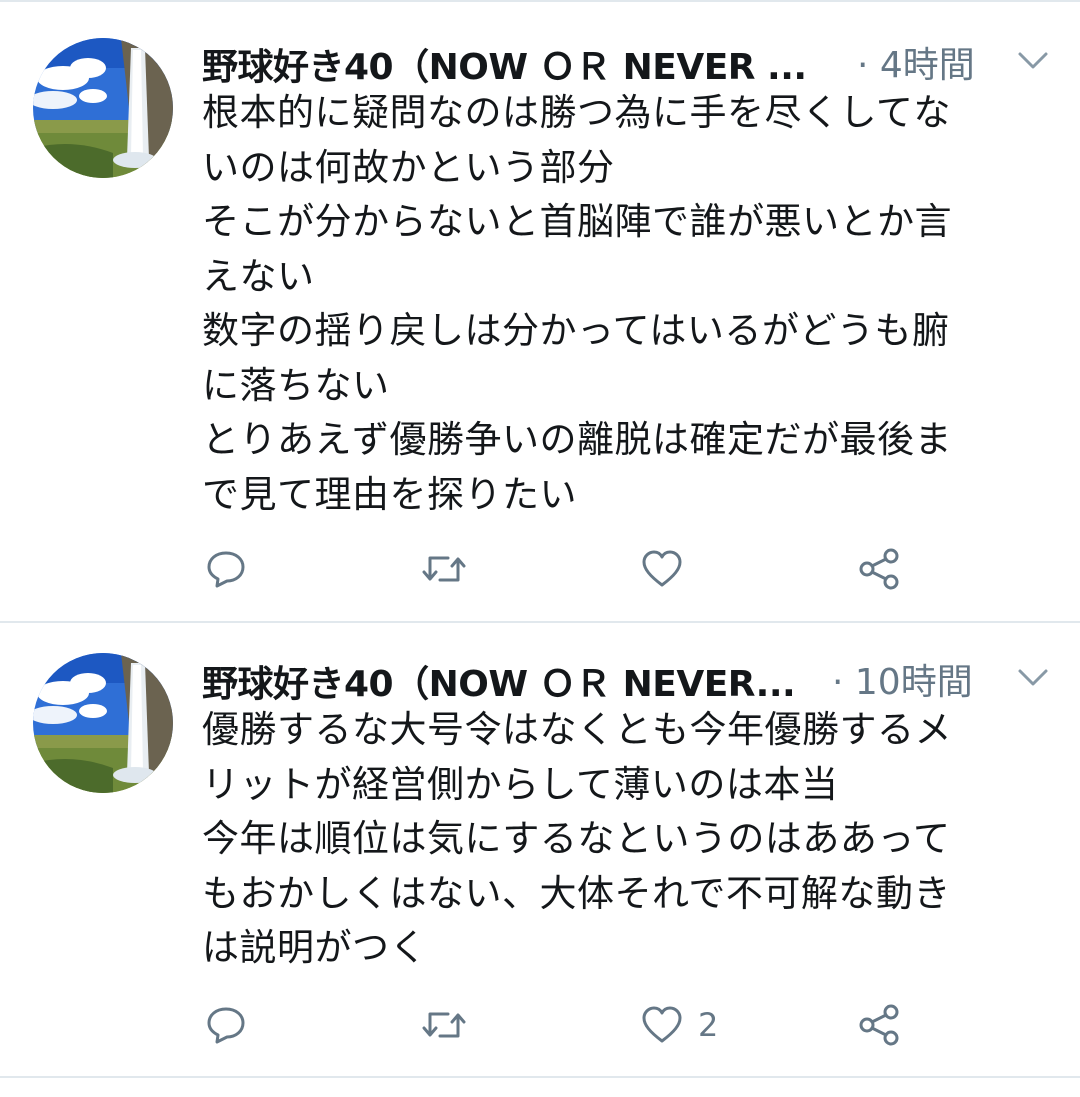 Image resolution: width=1080 pixels, height=1097 pixels. I want to click on like-button: 2, so click(679, 1025).